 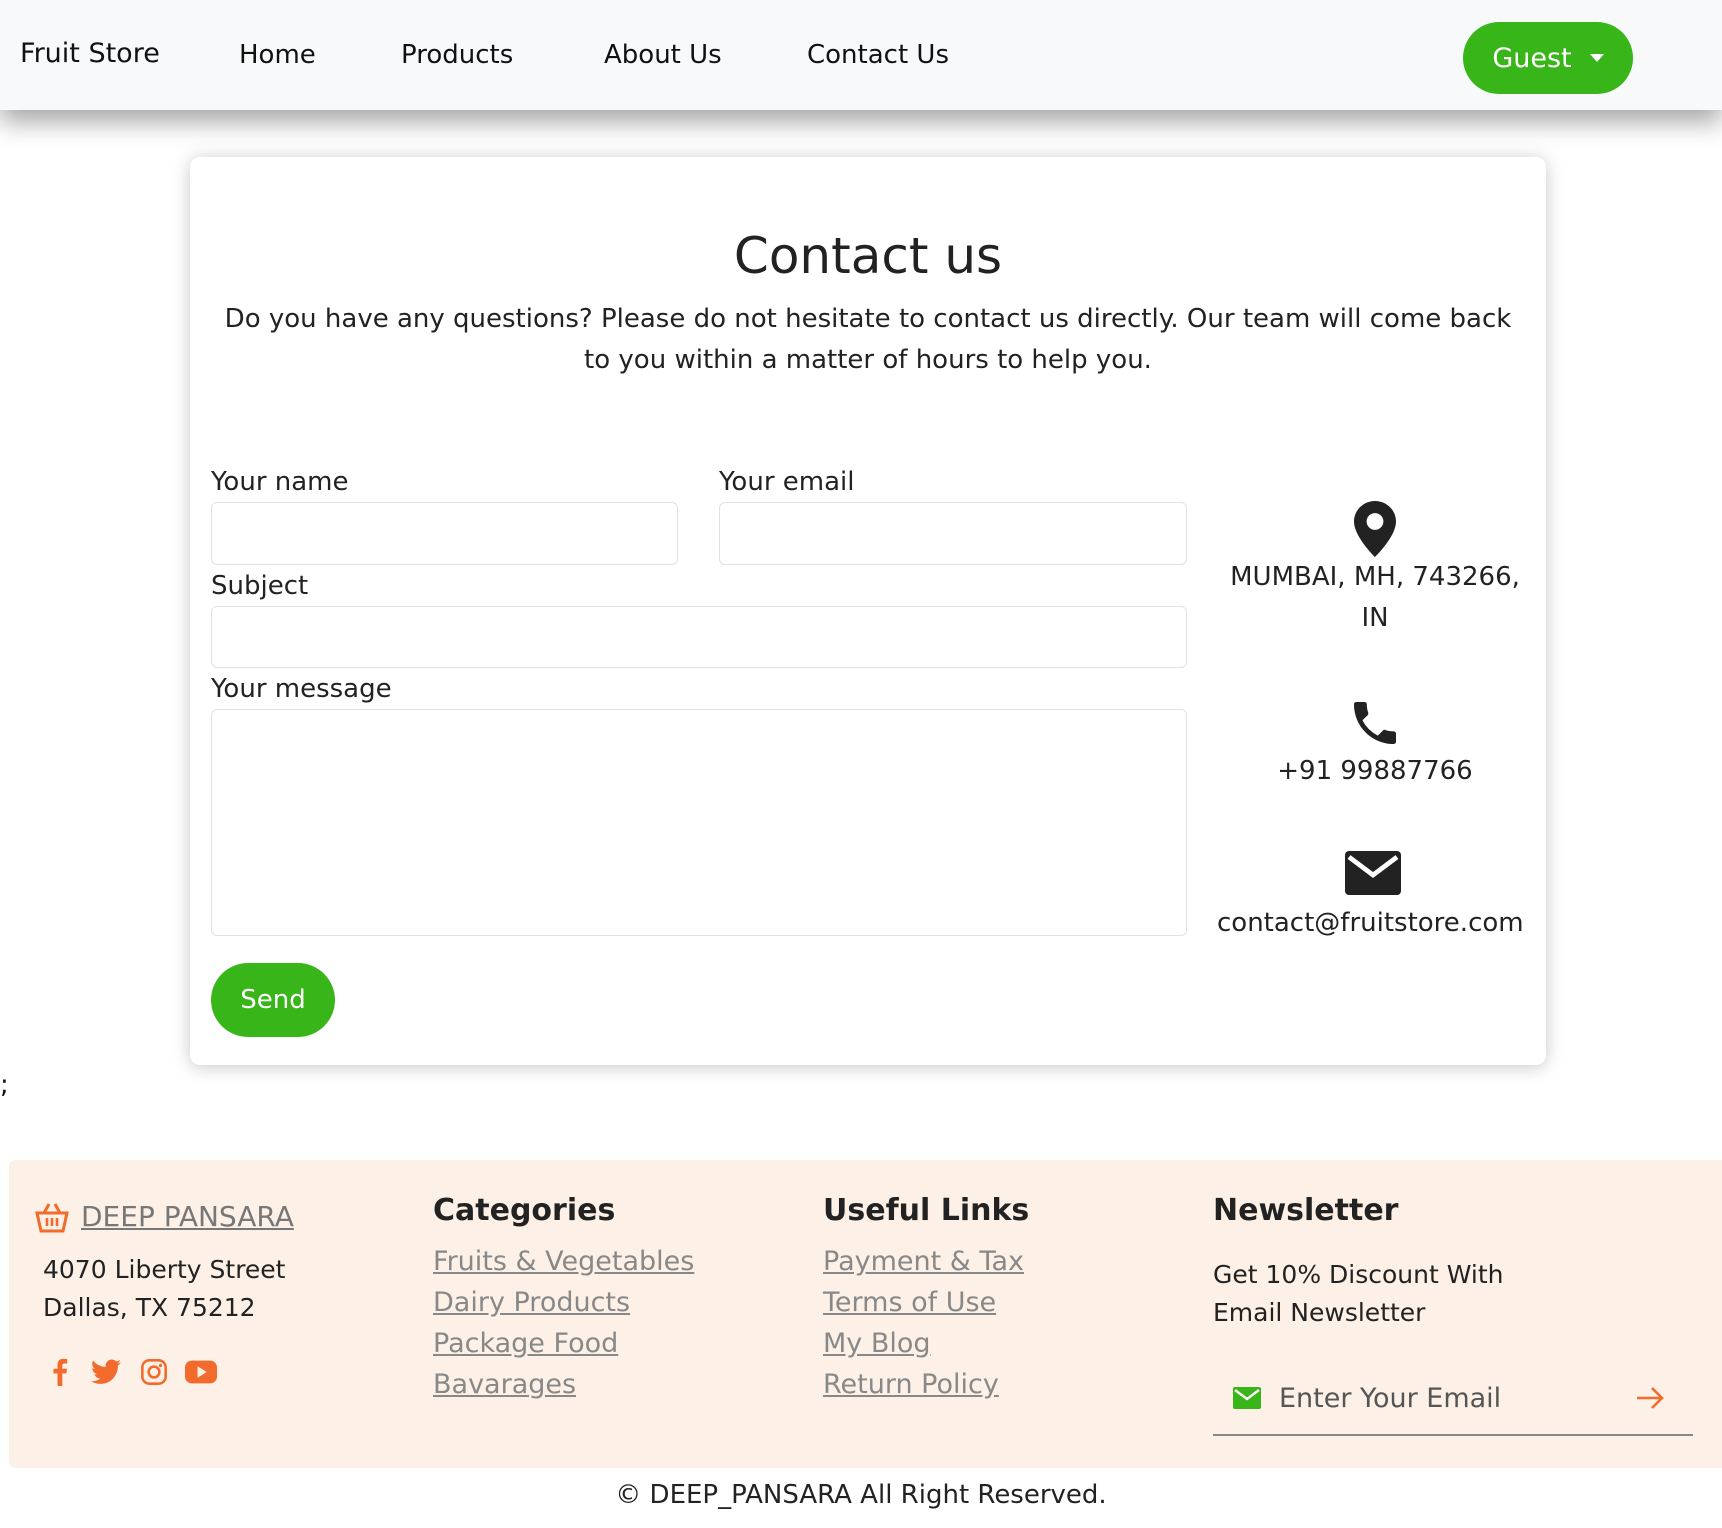 What do you see at coordinates (1650, 1398) in the screenshot?
I see `arrow-right-icon` at bounding box center [1650, 1398].